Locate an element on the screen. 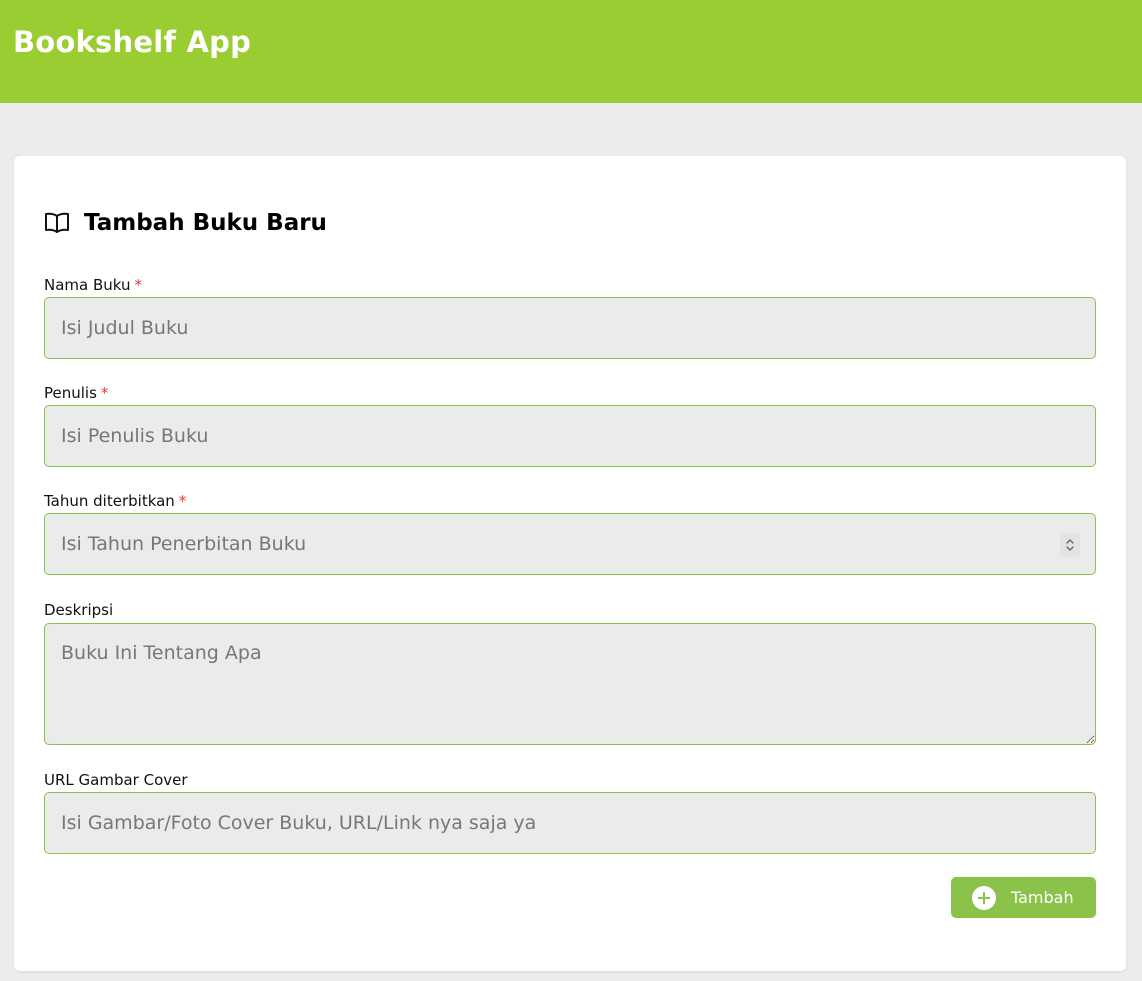 The image size is (1142, 981). author-label-text: Penulis is located at coordinates (70, 393).